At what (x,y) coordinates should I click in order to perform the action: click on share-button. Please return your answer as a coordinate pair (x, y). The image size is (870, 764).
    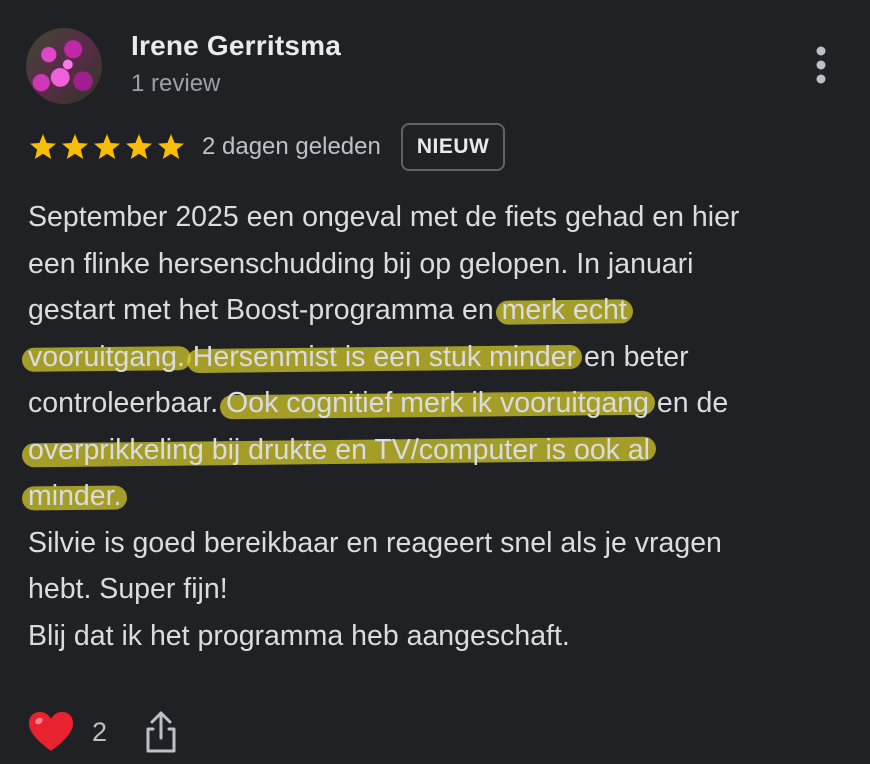
    Looking at the image, I should click on (161, 732).